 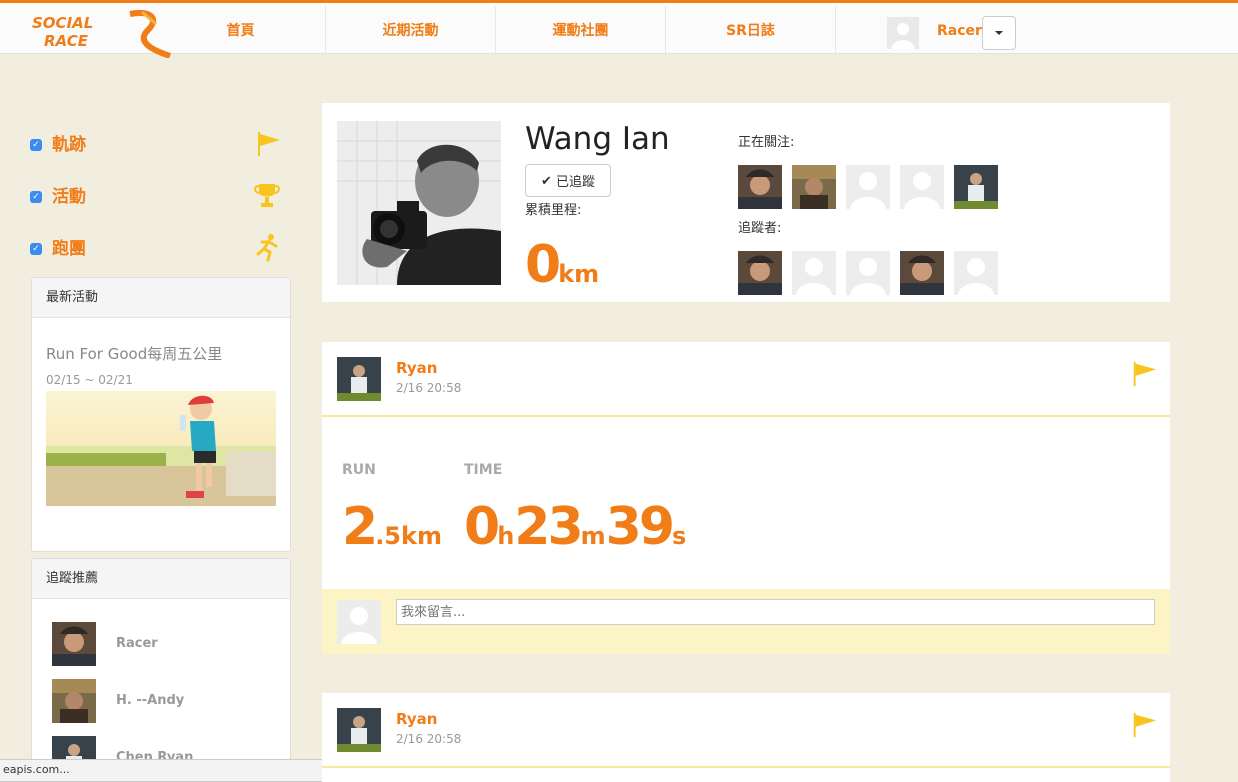 What do you see at coordinates (392, 527) in the screenshot?
I see `run-distance-value: 2.5km` at bounding box center [392, 527].